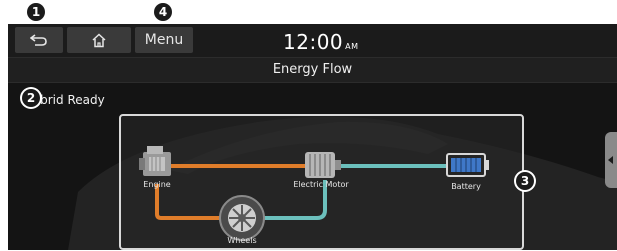 Image resolution: width=617 pixels, height=251 pixels. What do you see at coordinates (36, 12) in the screenshot?
I see `callout-1: 1` at bounding box center [36, 12].